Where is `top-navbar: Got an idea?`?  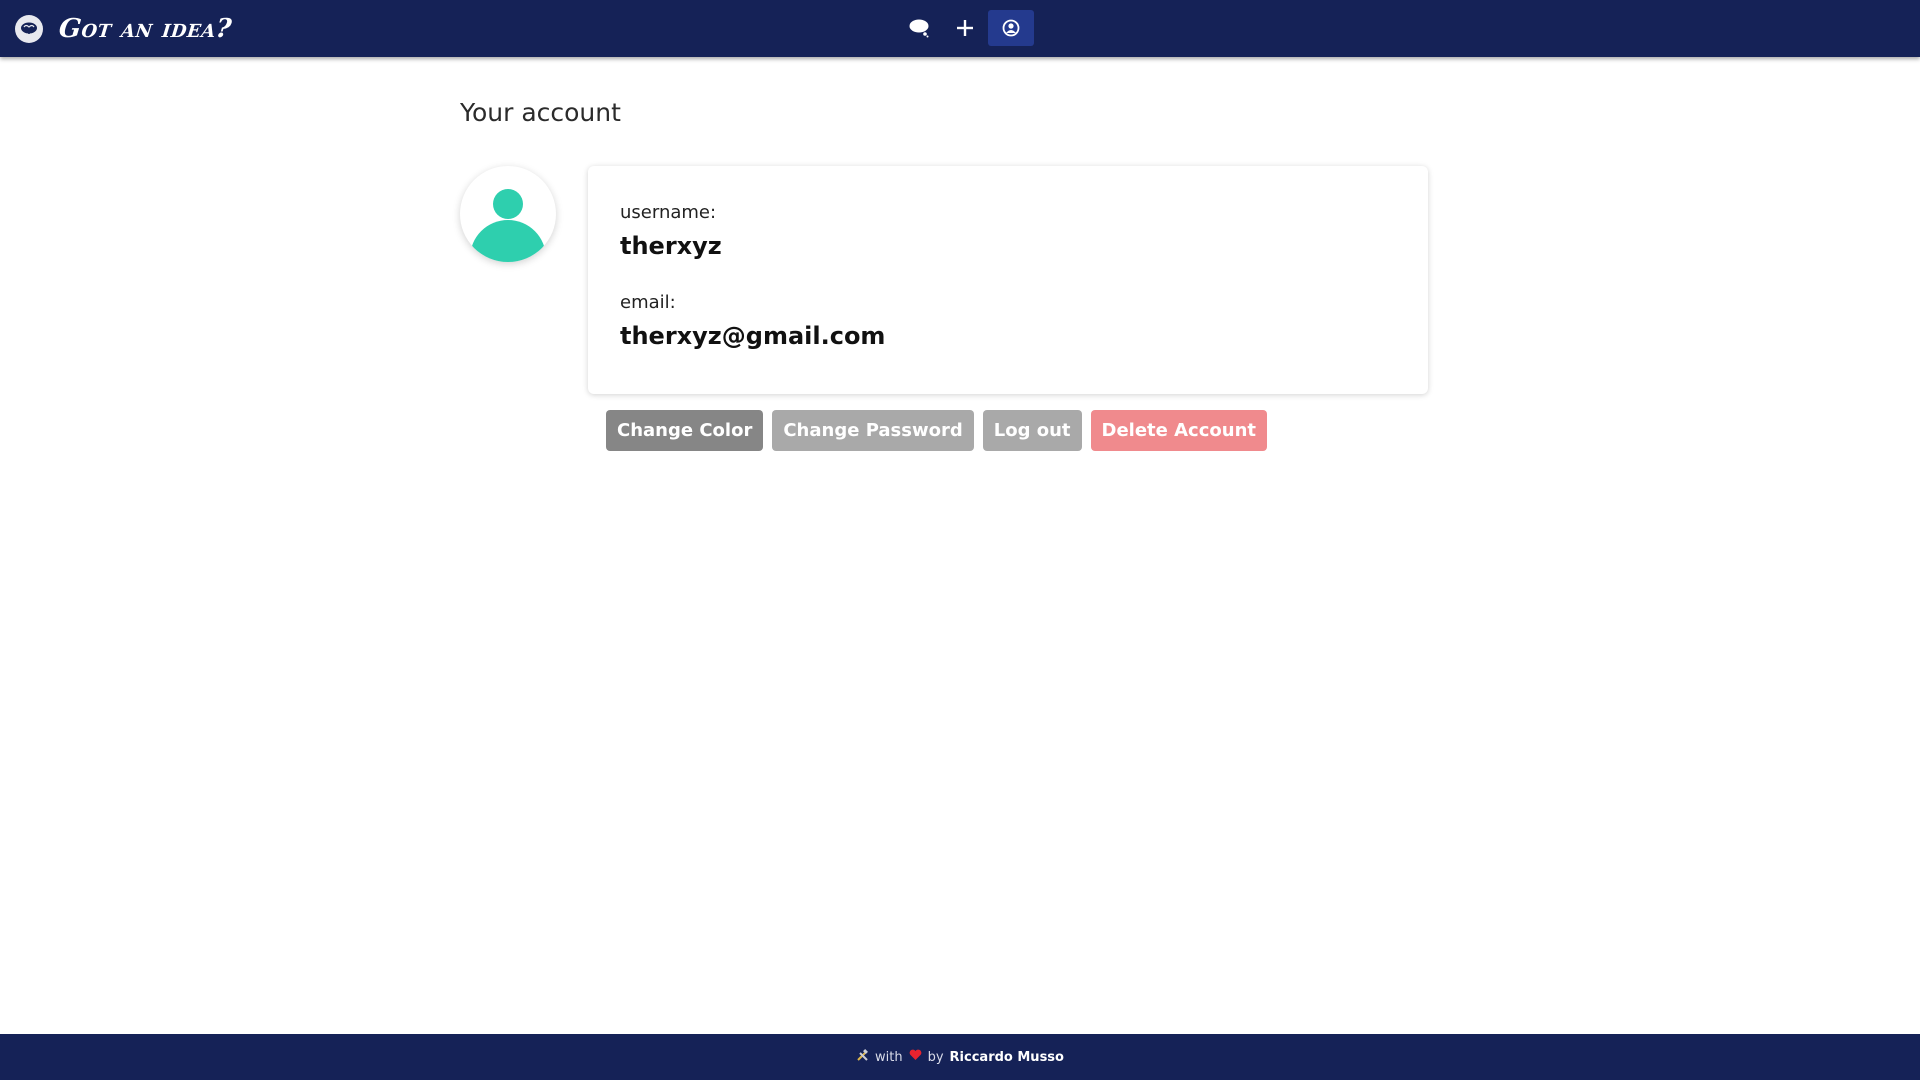 top-navbar: Got an idea? is located at coordinates (960, 28).